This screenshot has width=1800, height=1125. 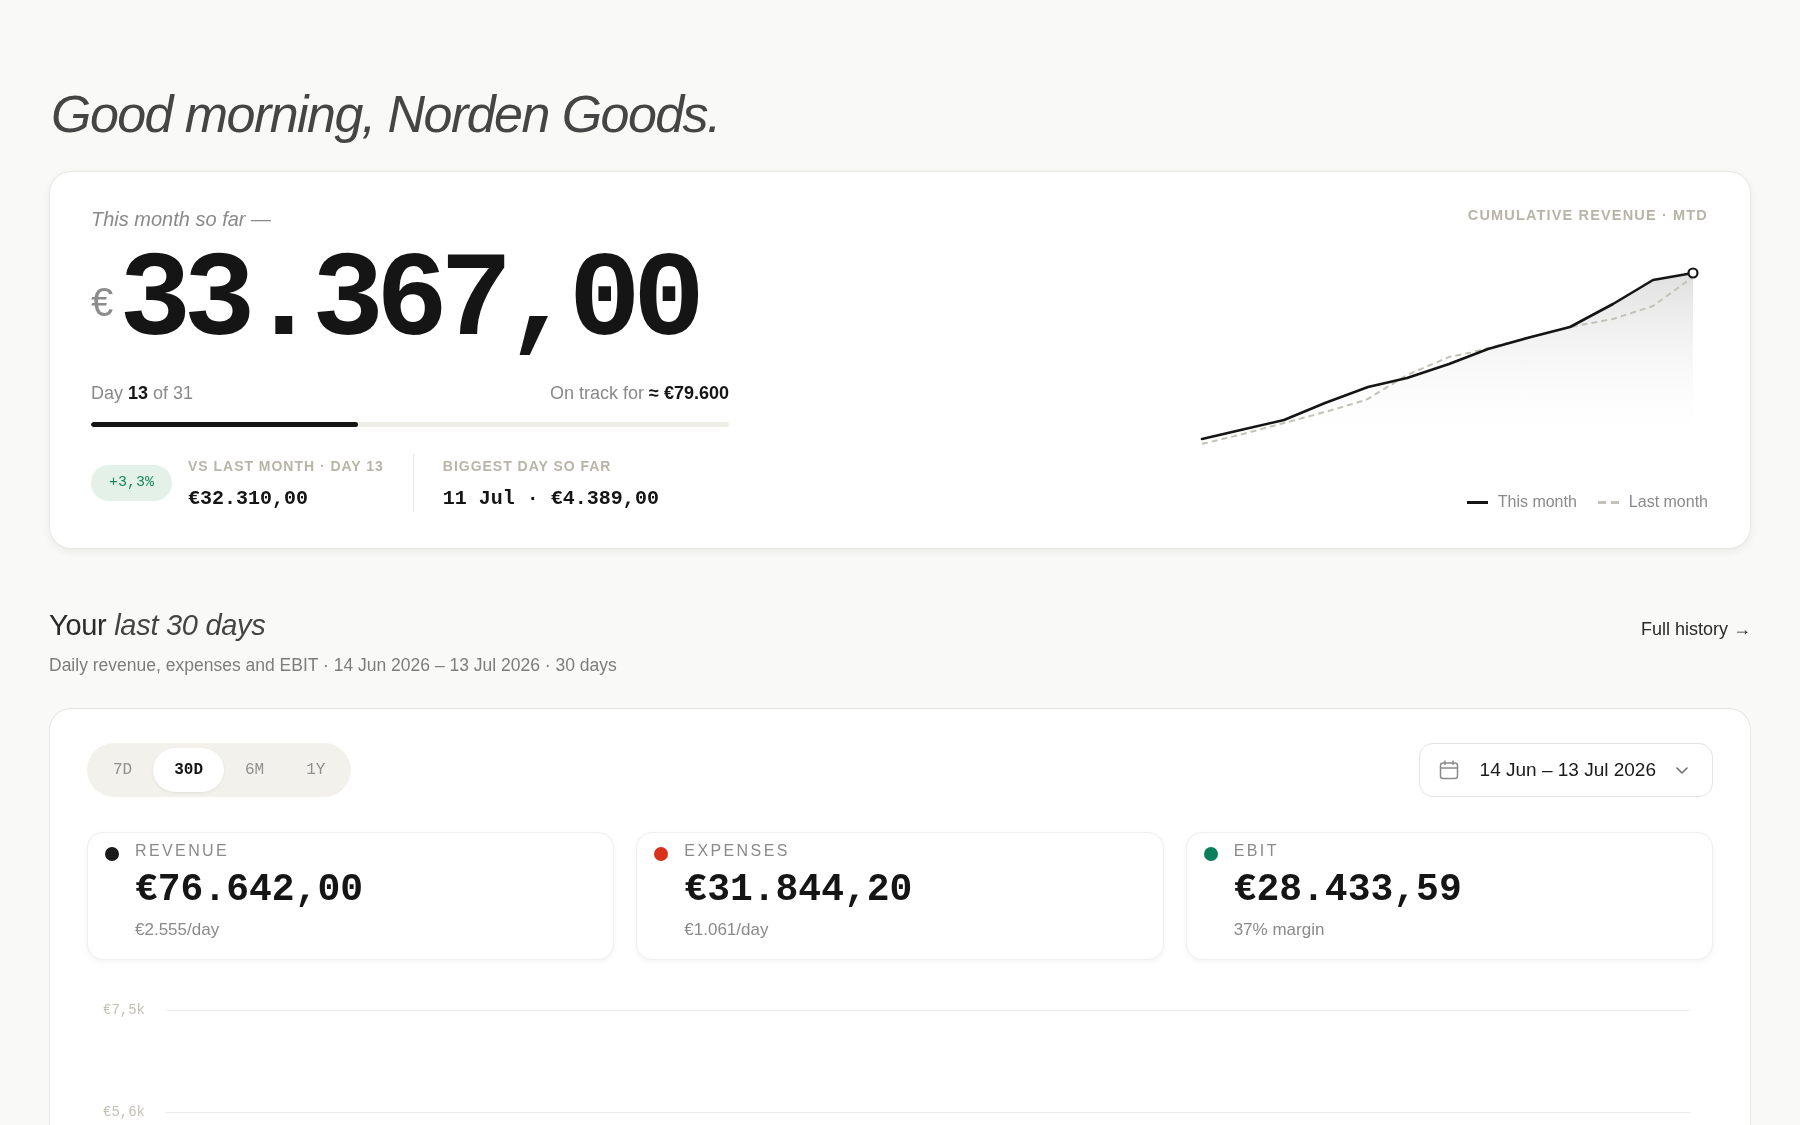 What do you see at coordinates (1477, 502) in the screenshot?
I see `solid-line-icon` at bounding box center [1477, 502].